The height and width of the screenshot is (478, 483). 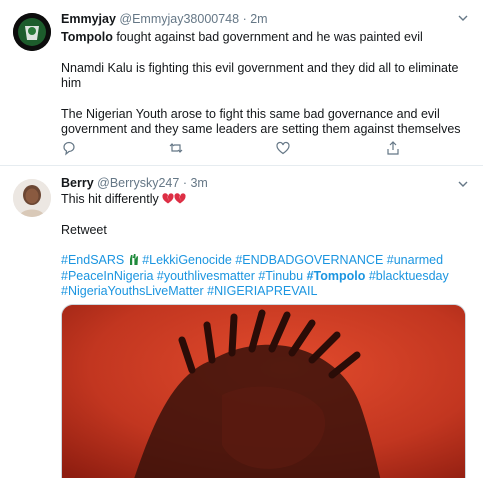 I want to click on text: This hit differently, so click(x=110, y=199).